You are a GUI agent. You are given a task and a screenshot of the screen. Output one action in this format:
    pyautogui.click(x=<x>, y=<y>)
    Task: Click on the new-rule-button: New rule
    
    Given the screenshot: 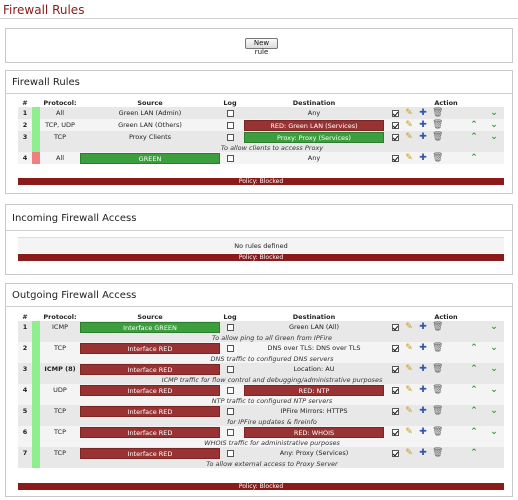 What is the action you would take?
    pyautogui.click(x=261, y=47)
    